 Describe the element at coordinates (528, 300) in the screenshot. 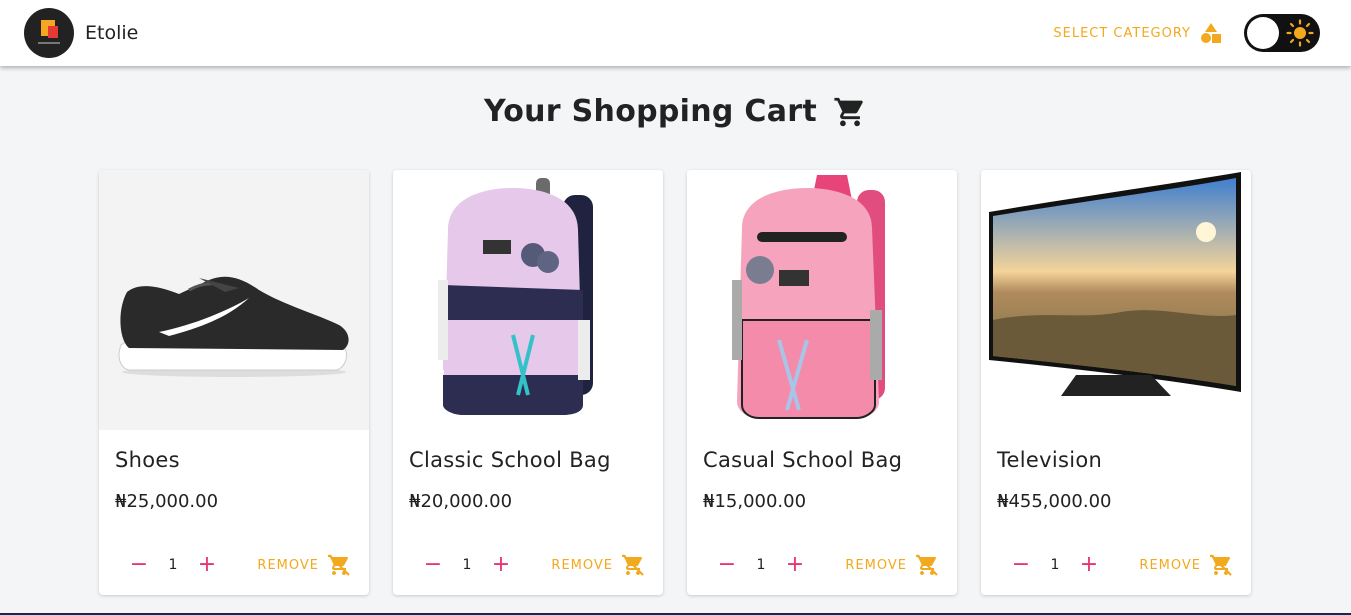

I see `lavender-backpack-image` at that location.